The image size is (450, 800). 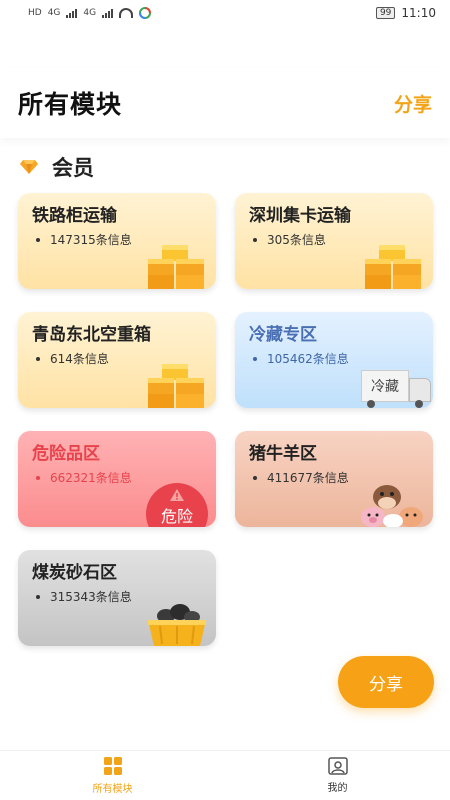 I want to click on floating-share-button: 分享, so click(x=386, y=682).